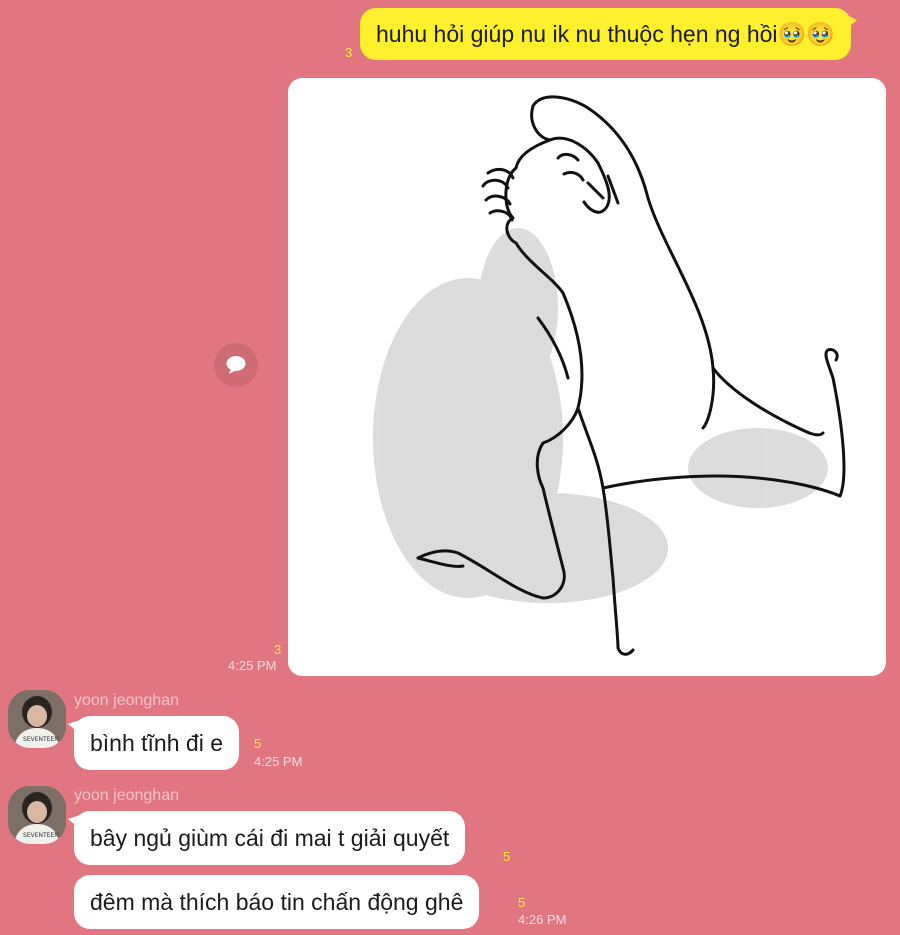  I want to click on incoming-message-bubble: đêm mà thích báo tin chấn động ghê, so click(277, 902).